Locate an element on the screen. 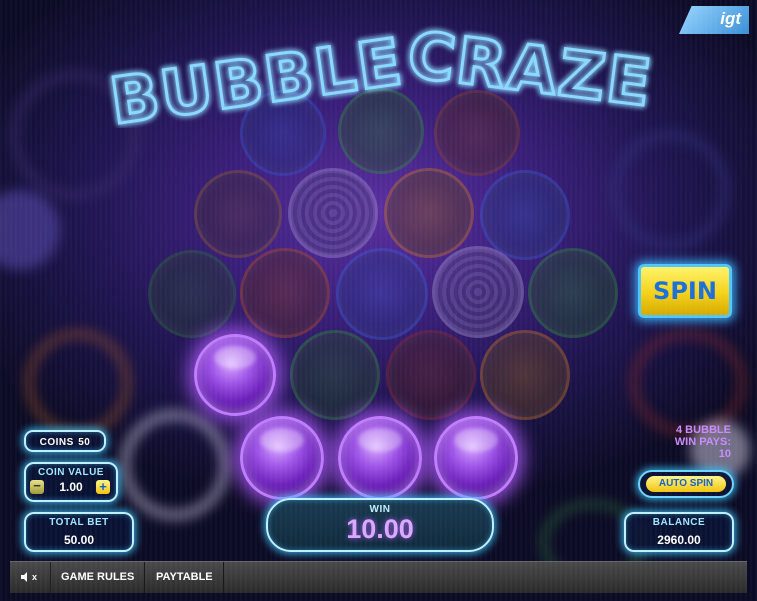 The image size is (757, 601). mute-button: x is located at coordinates (30, 577).